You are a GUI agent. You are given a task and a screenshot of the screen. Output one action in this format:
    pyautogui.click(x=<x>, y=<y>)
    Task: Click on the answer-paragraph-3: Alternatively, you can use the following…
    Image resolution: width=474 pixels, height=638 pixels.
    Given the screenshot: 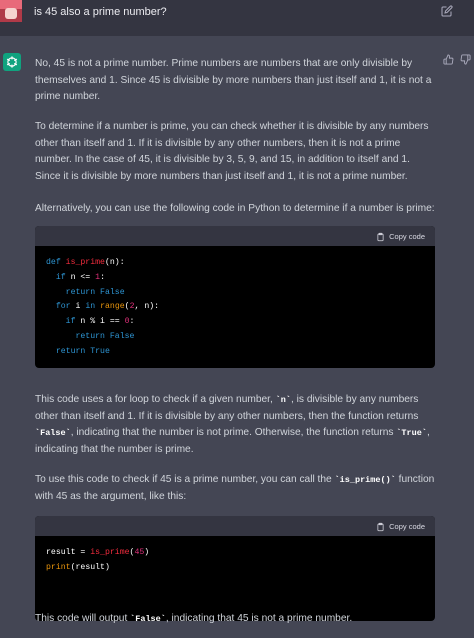 What is the action you would take?
    pyautogui.click(x=235, y=208)
    